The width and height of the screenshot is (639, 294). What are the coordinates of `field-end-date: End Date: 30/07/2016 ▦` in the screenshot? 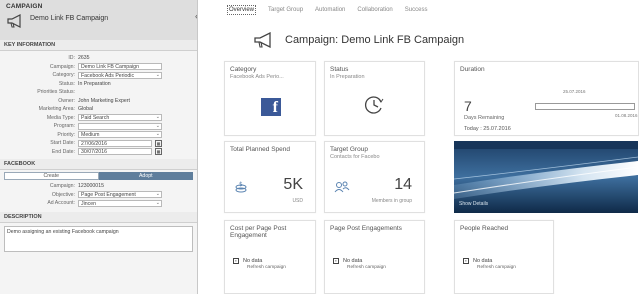 It's located at (106, 152).